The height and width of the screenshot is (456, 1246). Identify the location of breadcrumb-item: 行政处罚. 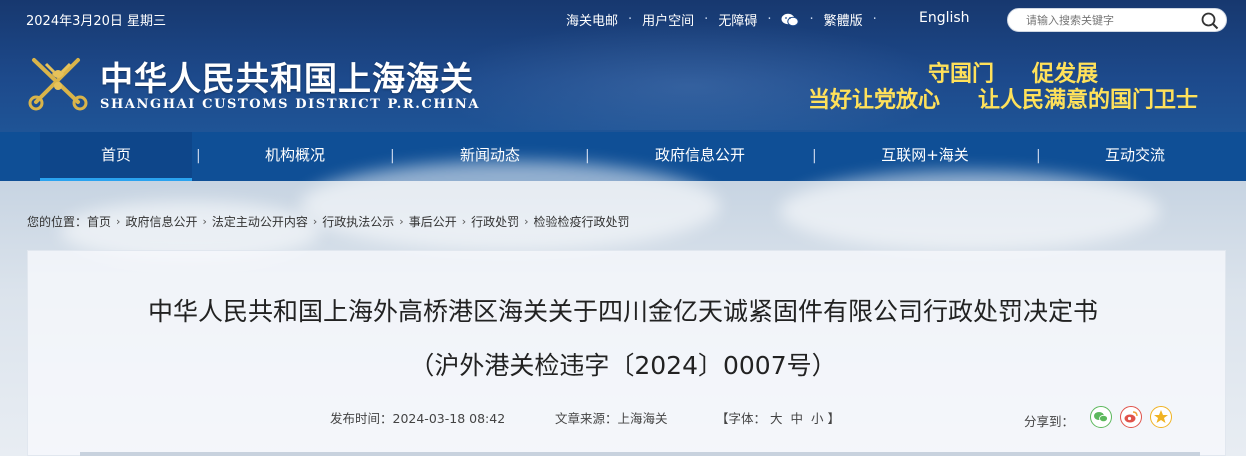
(495, 221).